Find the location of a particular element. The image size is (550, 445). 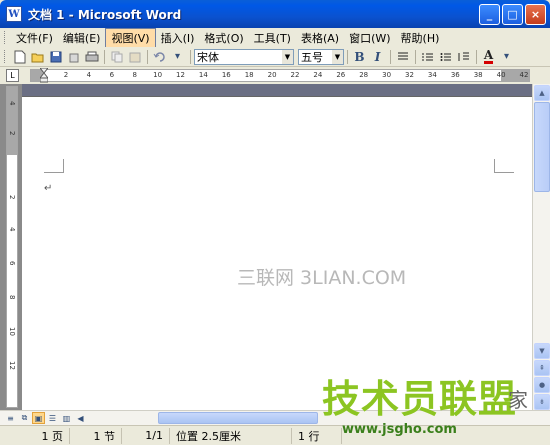

ruler-tick-label: 38 is located at coordinates (478, 75).